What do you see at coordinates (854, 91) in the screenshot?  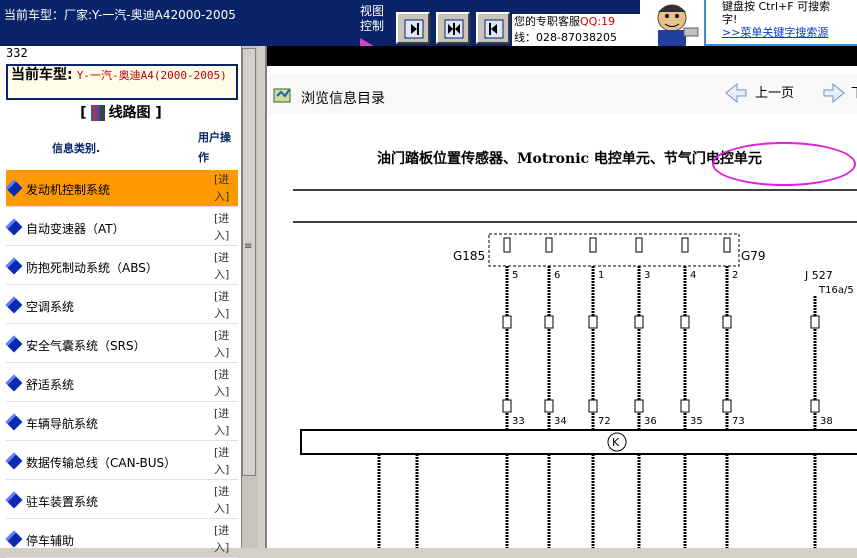 I see `next-page-button: 下` at bounding box center [854, 91].